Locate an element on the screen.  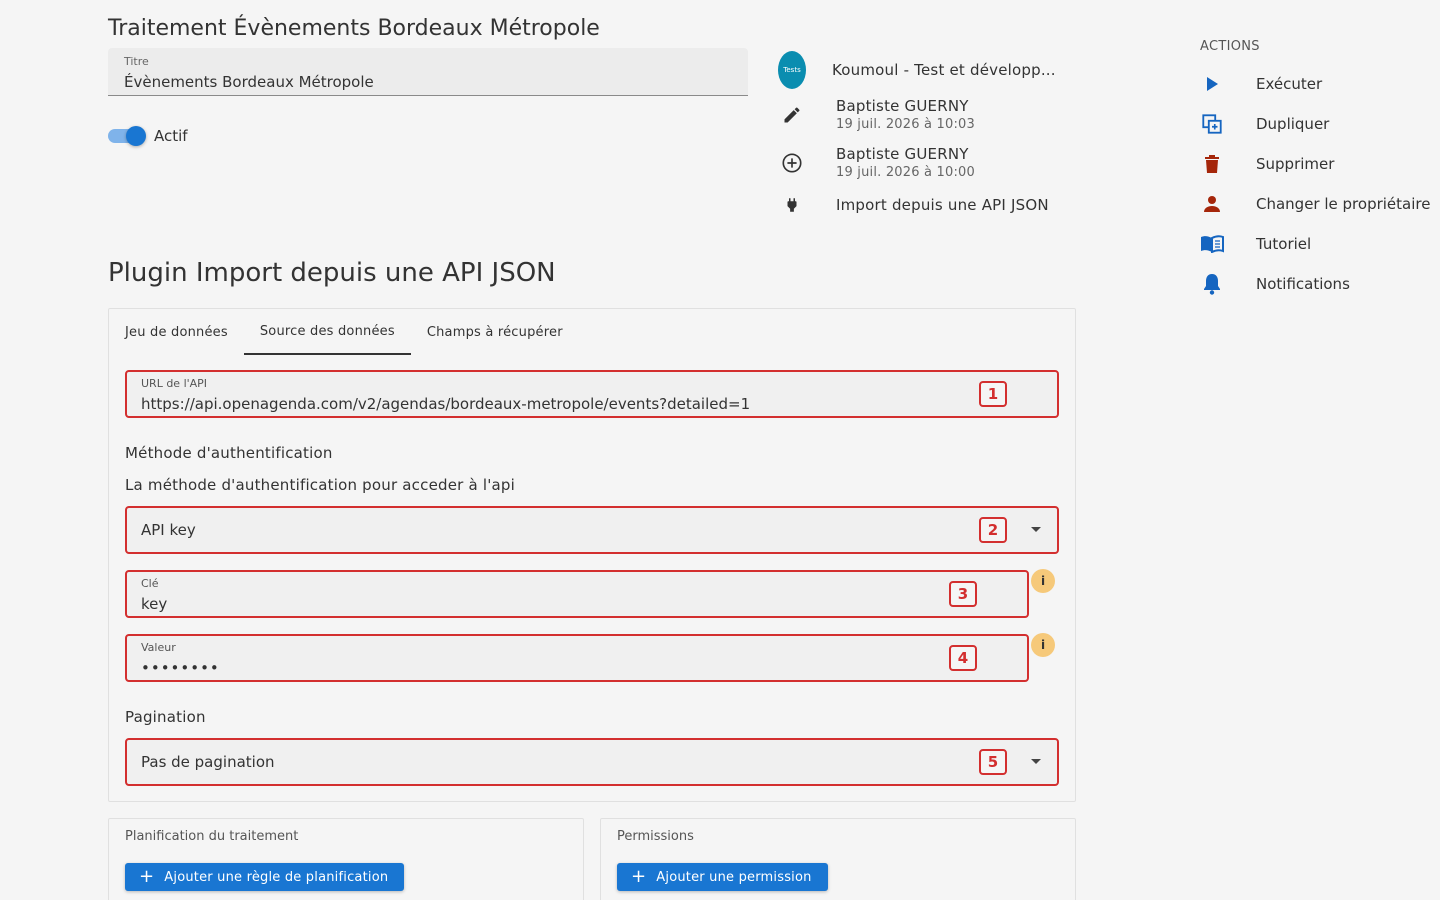
action-label: Supprimer is located at coordinates (1295, 164).